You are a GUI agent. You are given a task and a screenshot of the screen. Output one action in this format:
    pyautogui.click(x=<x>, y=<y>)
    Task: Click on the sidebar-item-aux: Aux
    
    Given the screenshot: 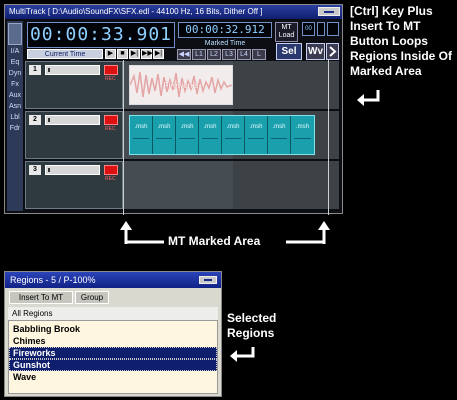 What is the action you would take?
    pyautogui.click(x=15, y=95)
    